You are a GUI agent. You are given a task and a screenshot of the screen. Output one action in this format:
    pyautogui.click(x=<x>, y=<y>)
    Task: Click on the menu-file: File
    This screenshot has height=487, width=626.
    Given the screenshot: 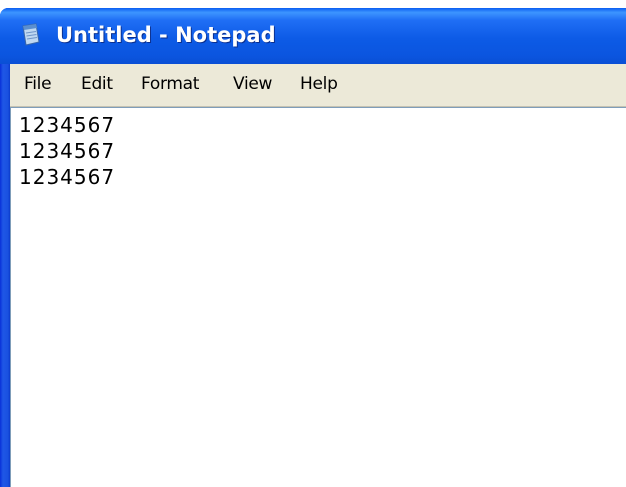 What is the action you would take?
    pyautogui.click(x=38, y=84)
    